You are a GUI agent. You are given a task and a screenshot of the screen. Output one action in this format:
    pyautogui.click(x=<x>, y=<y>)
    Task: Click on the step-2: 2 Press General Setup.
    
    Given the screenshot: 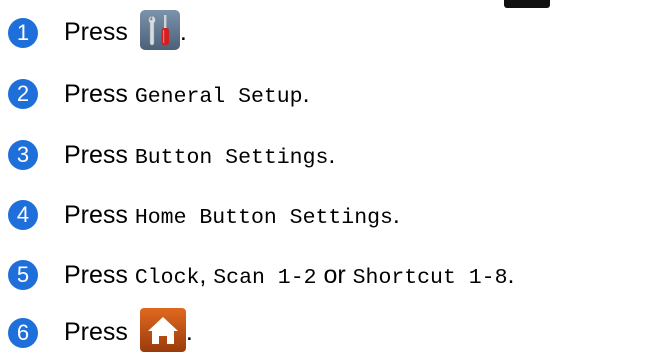 What is the action you would take?
    pyautogui.click(x=155, y=94)
    